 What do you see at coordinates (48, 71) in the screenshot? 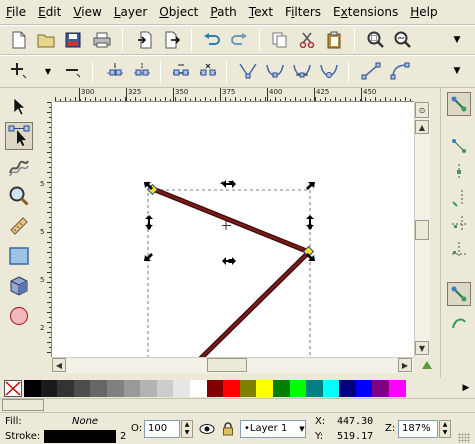
I see `insert-node-menu-icon: ▼` at bounding box center [48, 71].